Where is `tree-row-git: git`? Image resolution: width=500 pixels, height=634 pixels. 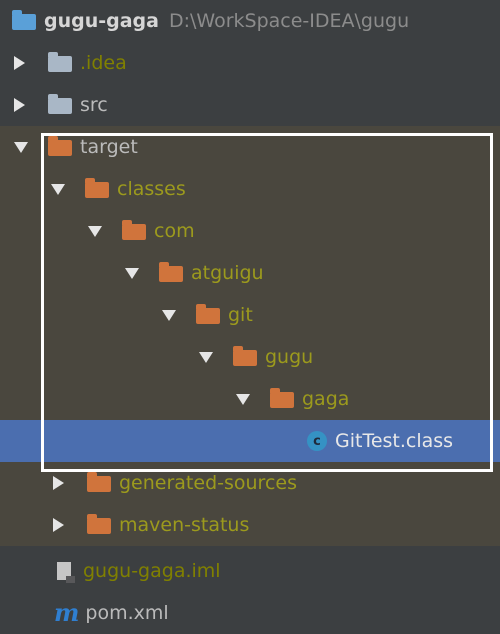
tree-row-git: git is located at coordinates (250, 315).